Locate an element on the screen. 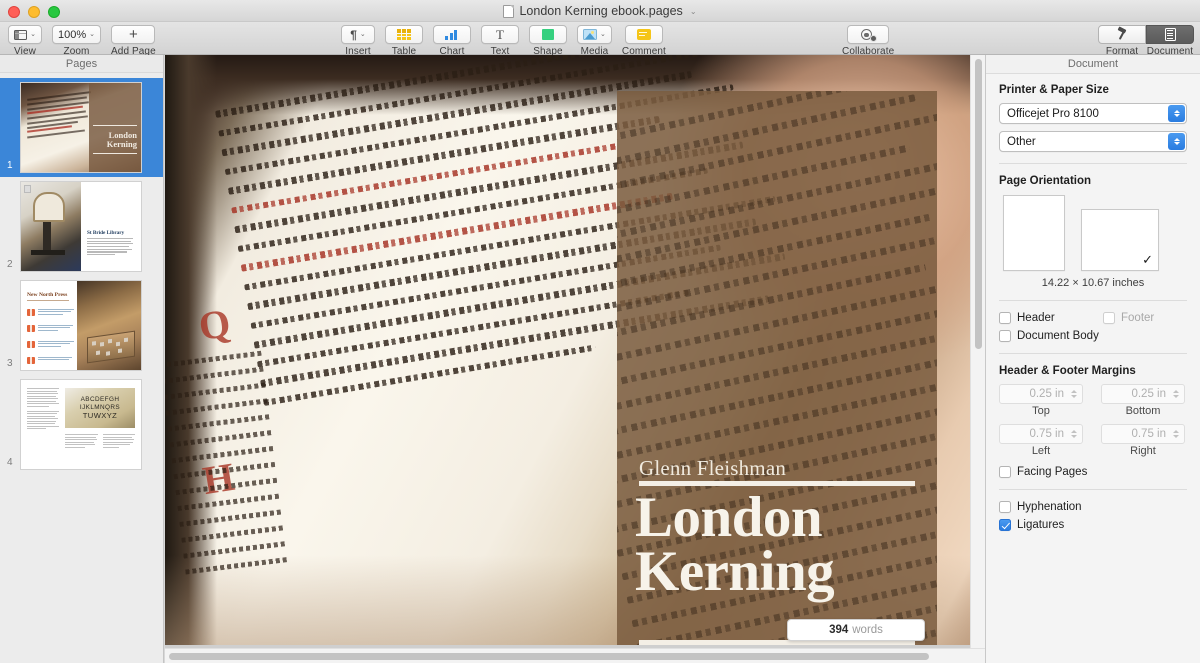  inspector-tabs: Format Document is located at coordinates (1146, 41).